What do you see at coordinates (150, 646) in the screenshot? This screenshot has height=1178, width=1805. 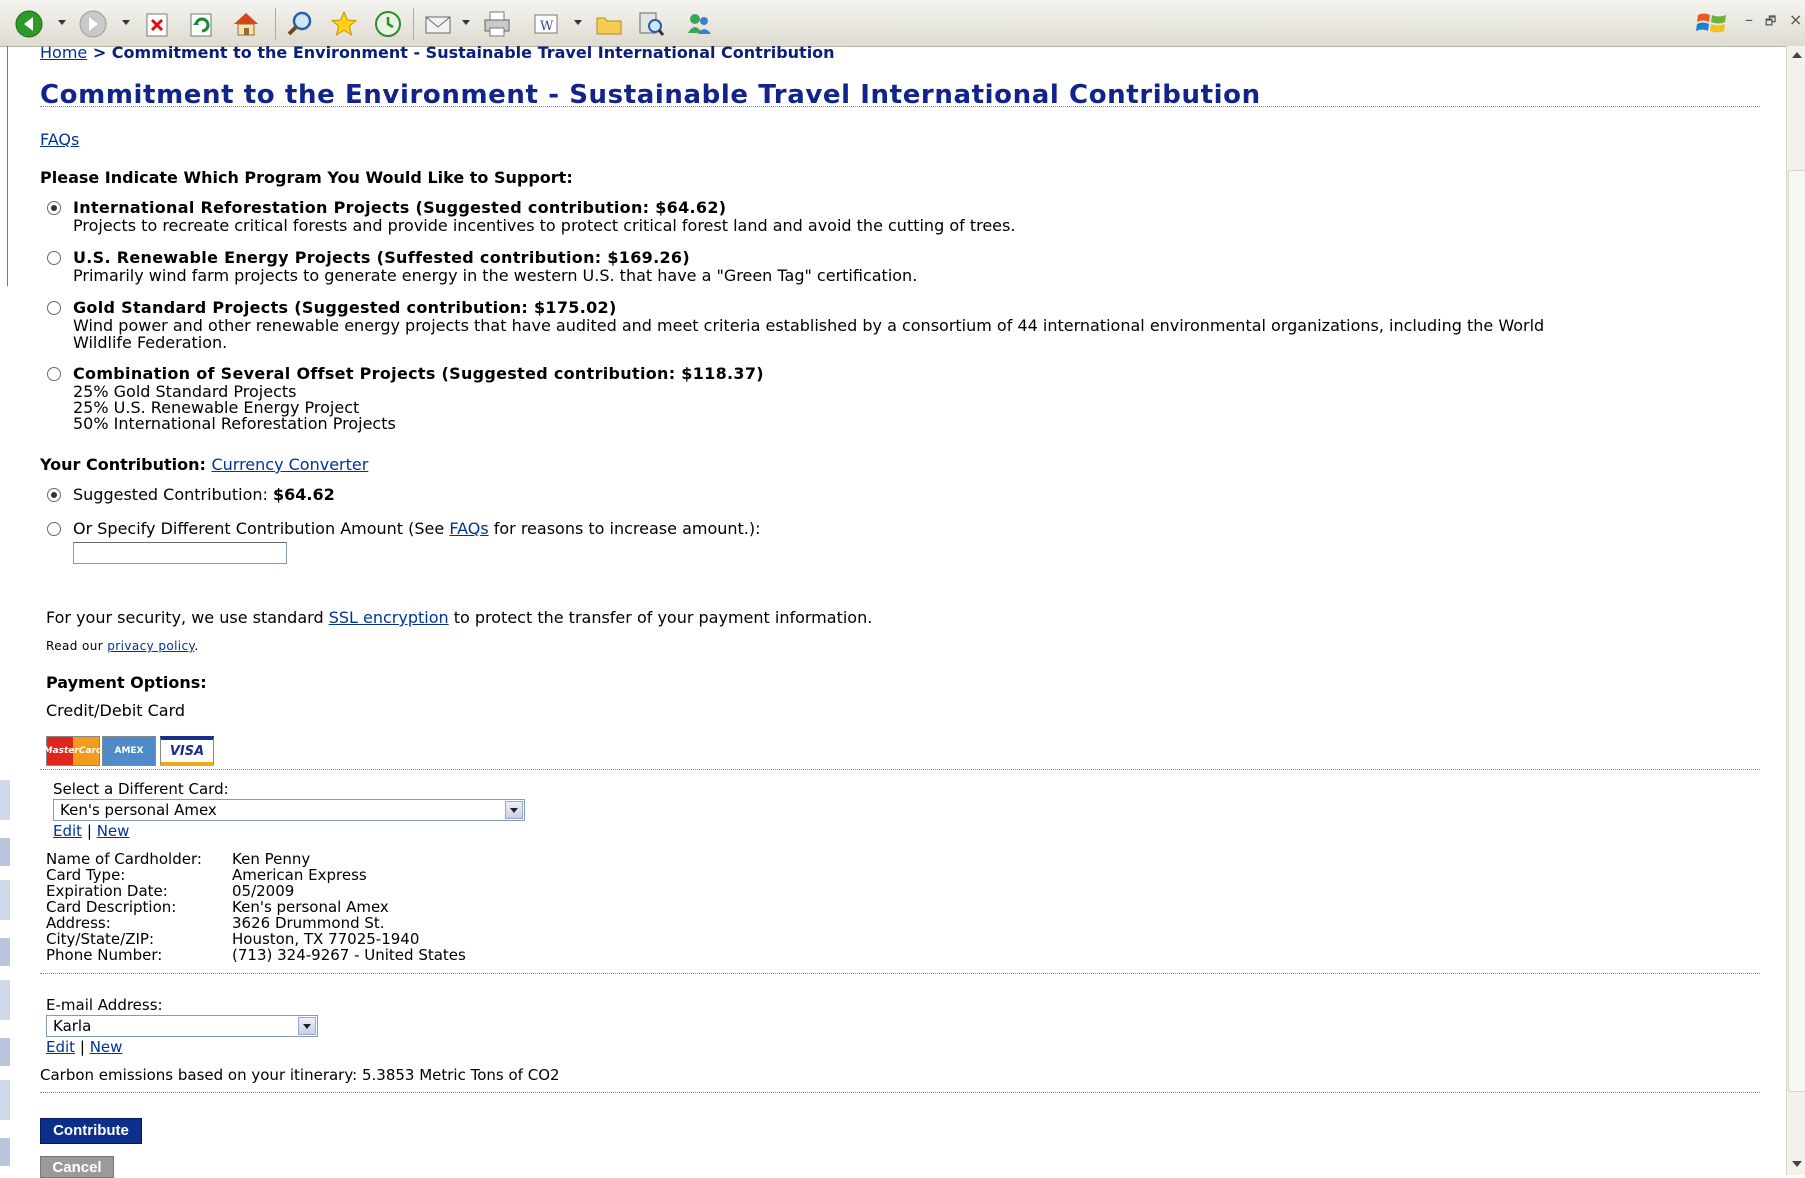 I see `privacy-policy-link: privacy policy` at bounding box center [150, 646].